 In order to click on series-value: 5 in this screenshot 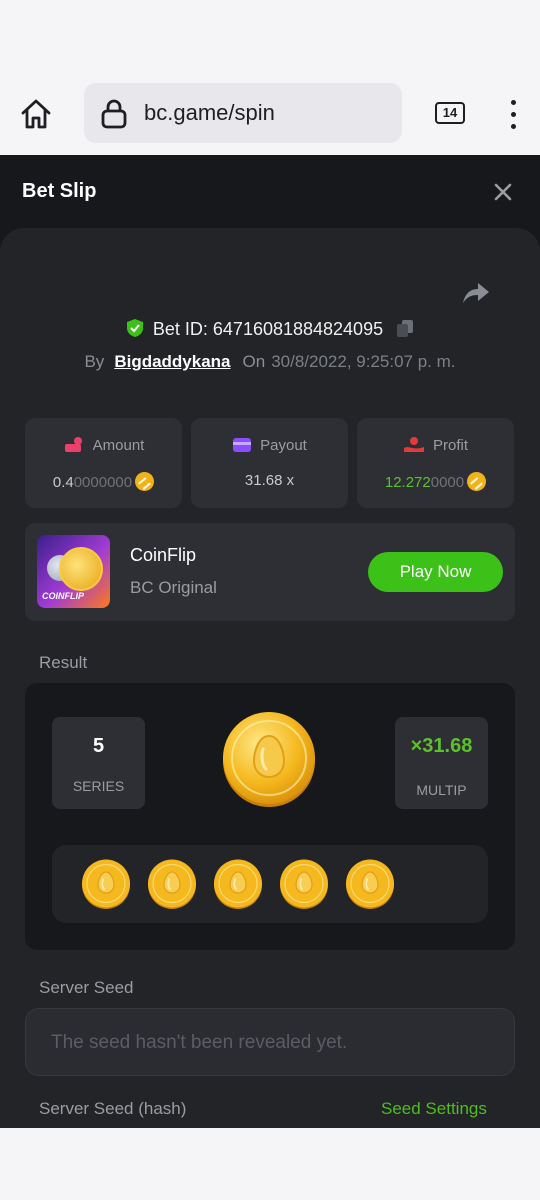, I will do `click(98, 746)`.